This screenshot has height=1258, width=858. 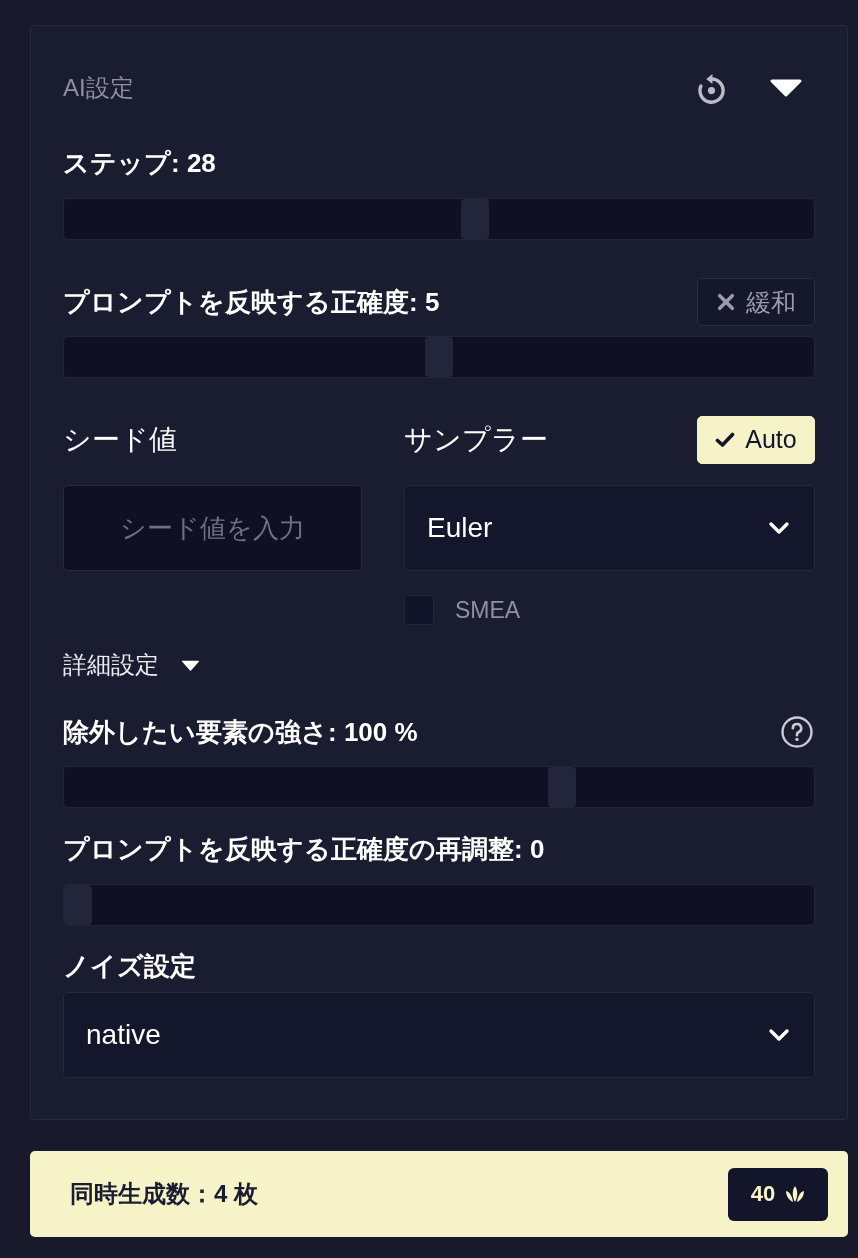 I want to click on batch-count-label: 同時生成数：4 枚, so click(x=164, y=1194).